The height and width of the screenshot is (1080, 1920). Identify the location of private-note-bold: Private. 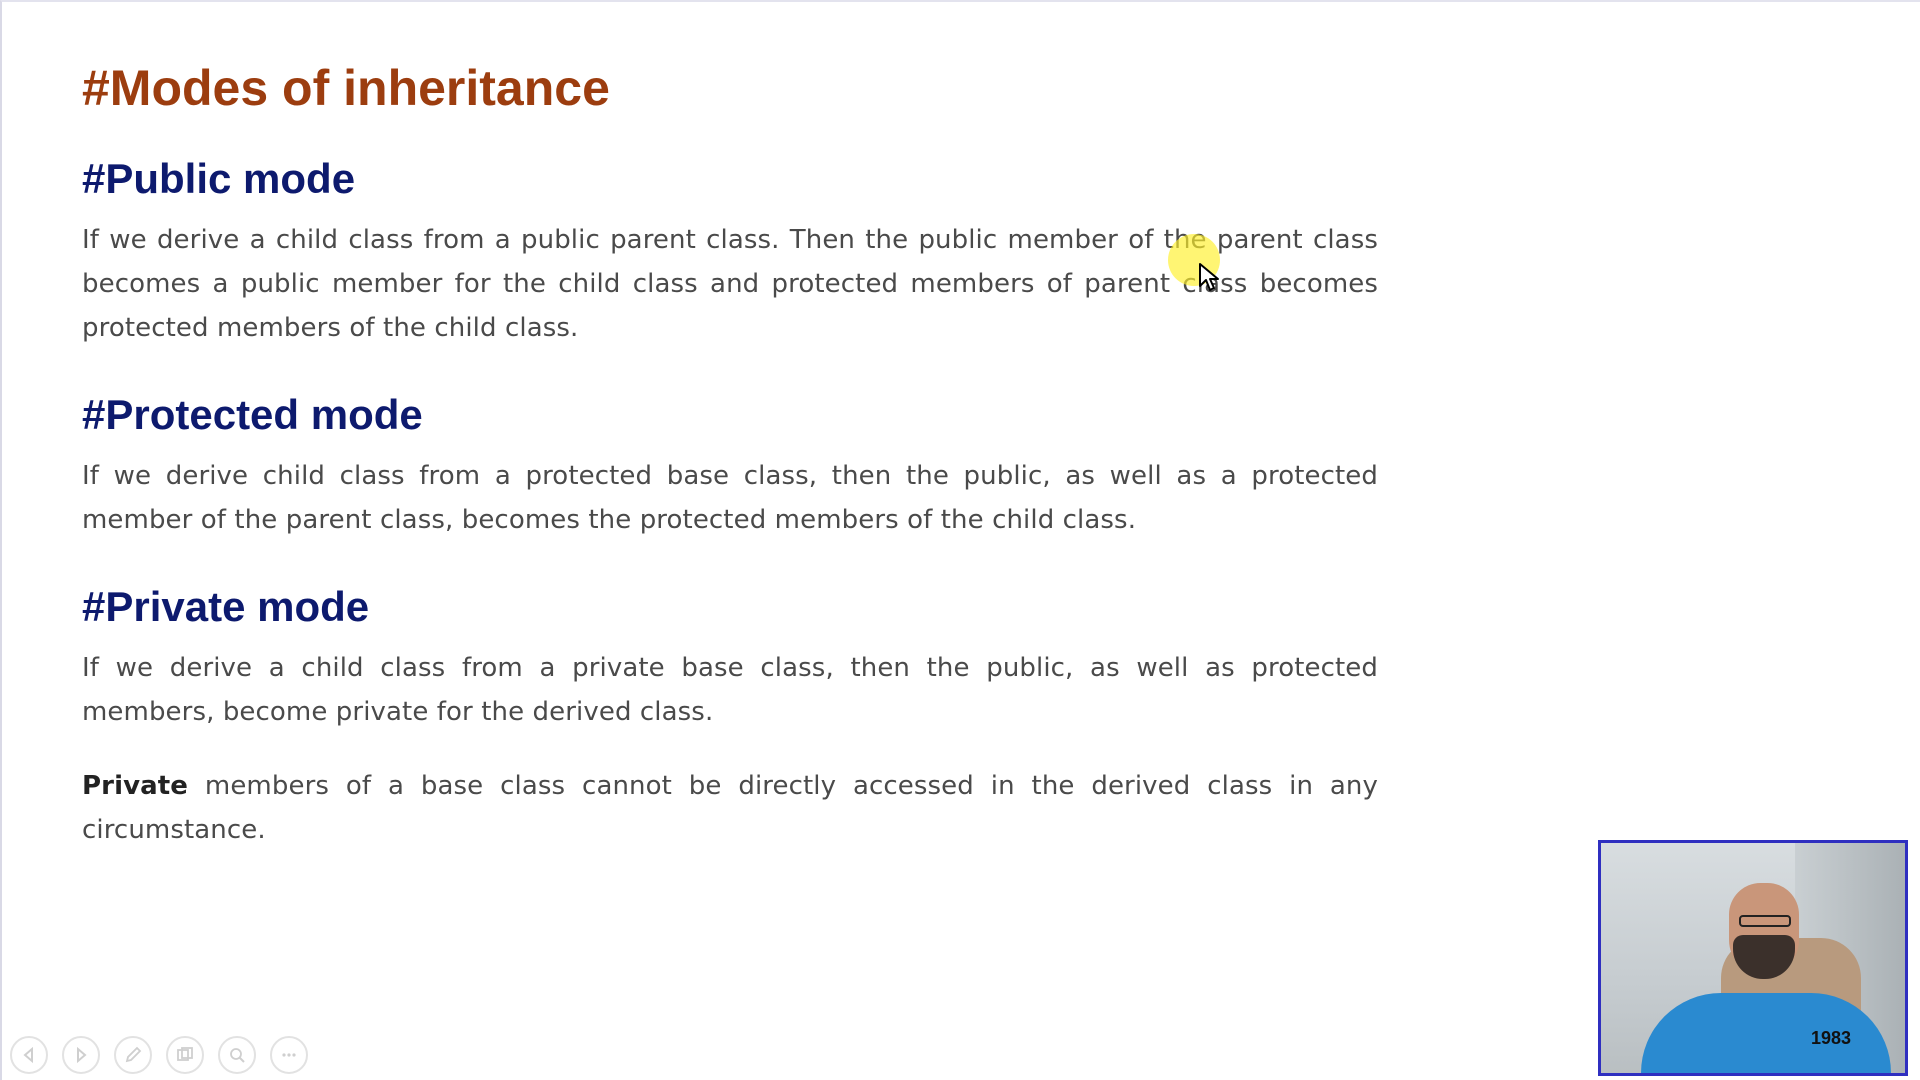
(135, 786).